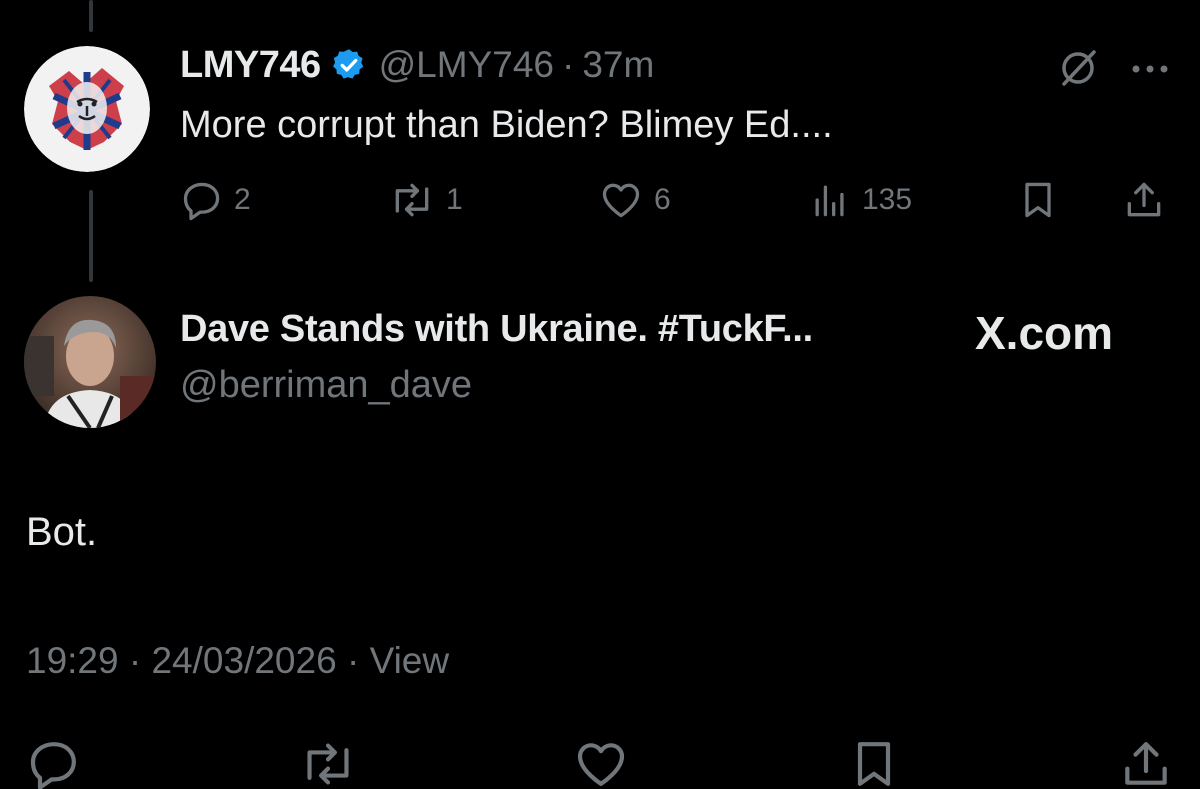 The image size is (1200, 789). I want to click on views-icon, so click(830, 200).